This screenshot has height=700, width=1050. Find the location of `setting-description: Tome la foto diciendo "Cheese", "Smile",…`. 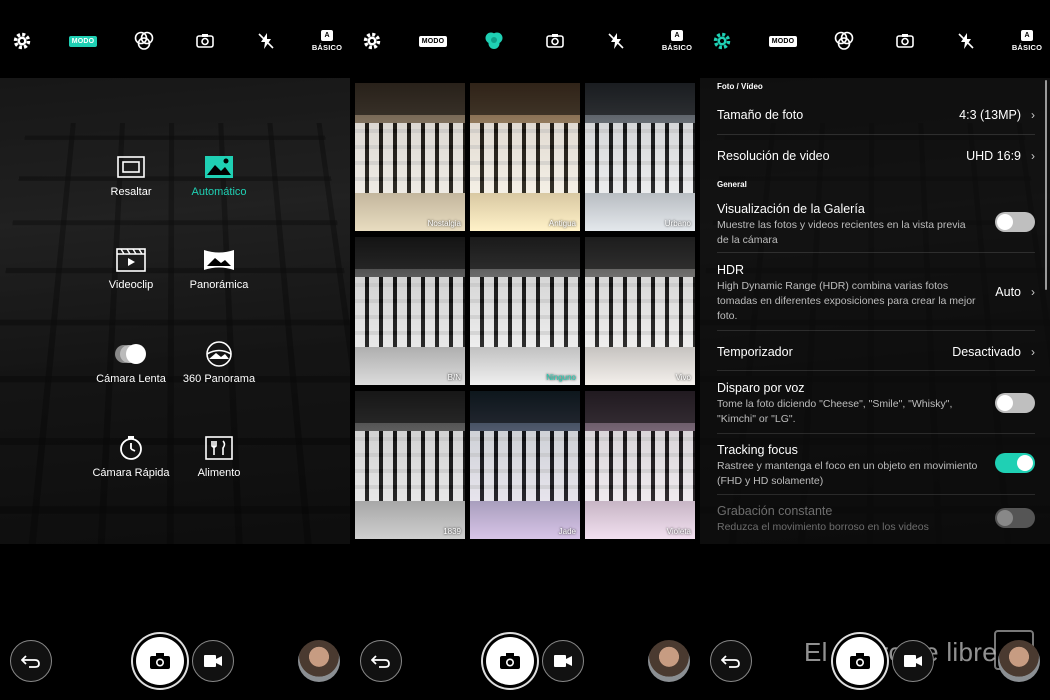

setting-description: Tome la foto diciendo "Cheese", "Smile",… is located at coordinates (835, 411).